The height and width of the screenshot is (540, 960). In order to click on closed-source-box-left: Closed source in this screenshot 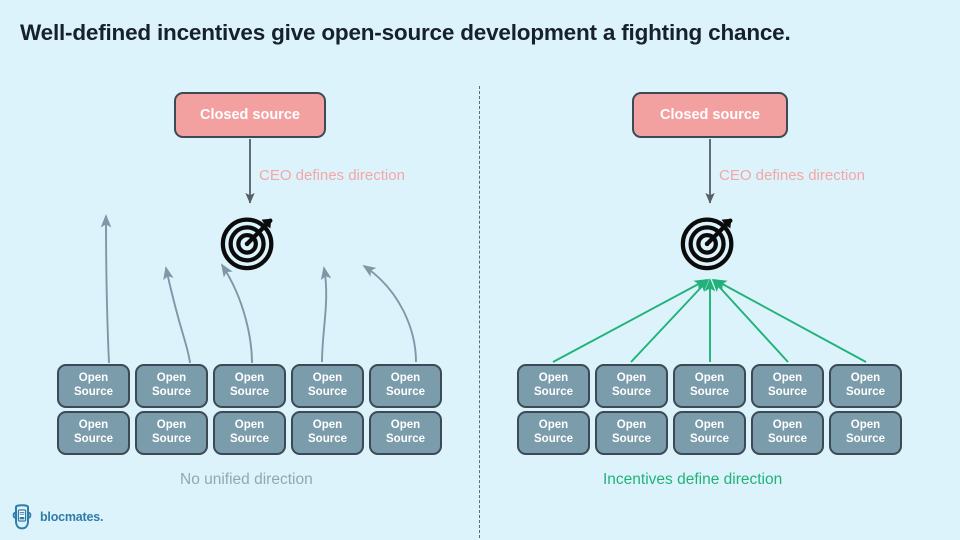, I will do `click(250, 115)`.